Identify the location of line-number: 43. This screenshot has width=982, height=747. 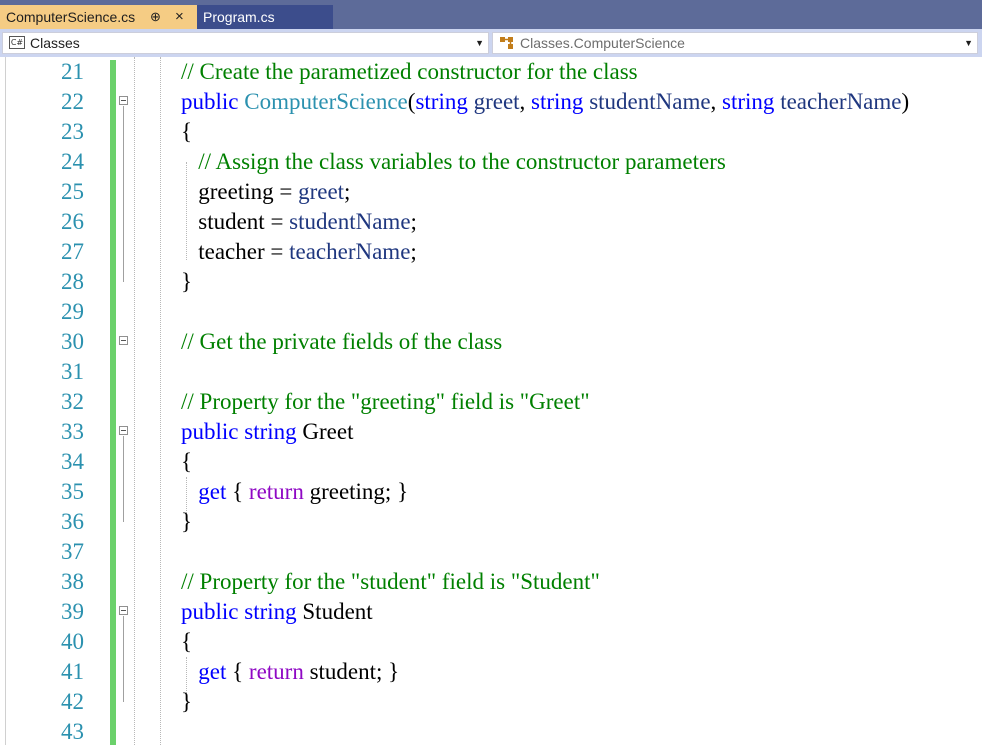
(72, 731).